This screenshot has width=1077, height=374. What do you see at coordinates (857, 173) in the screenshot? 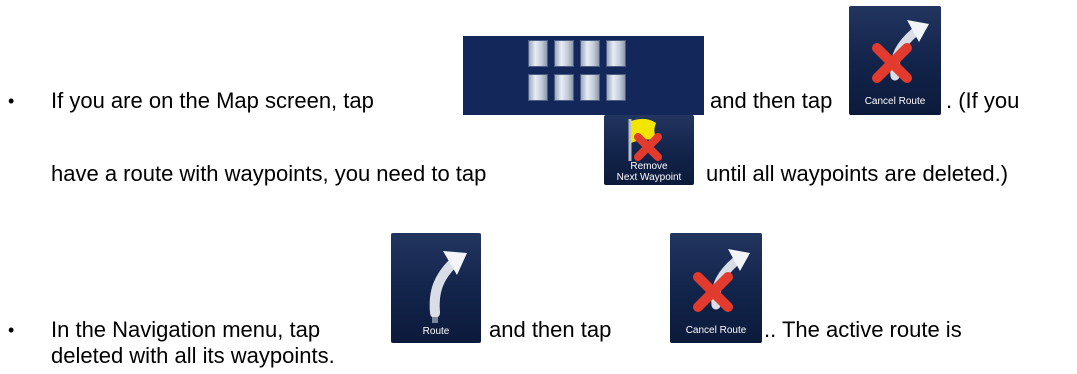
I see `item-1-line-2-after: until all waypoints are deleted.)` at bounding box center [857, 173].